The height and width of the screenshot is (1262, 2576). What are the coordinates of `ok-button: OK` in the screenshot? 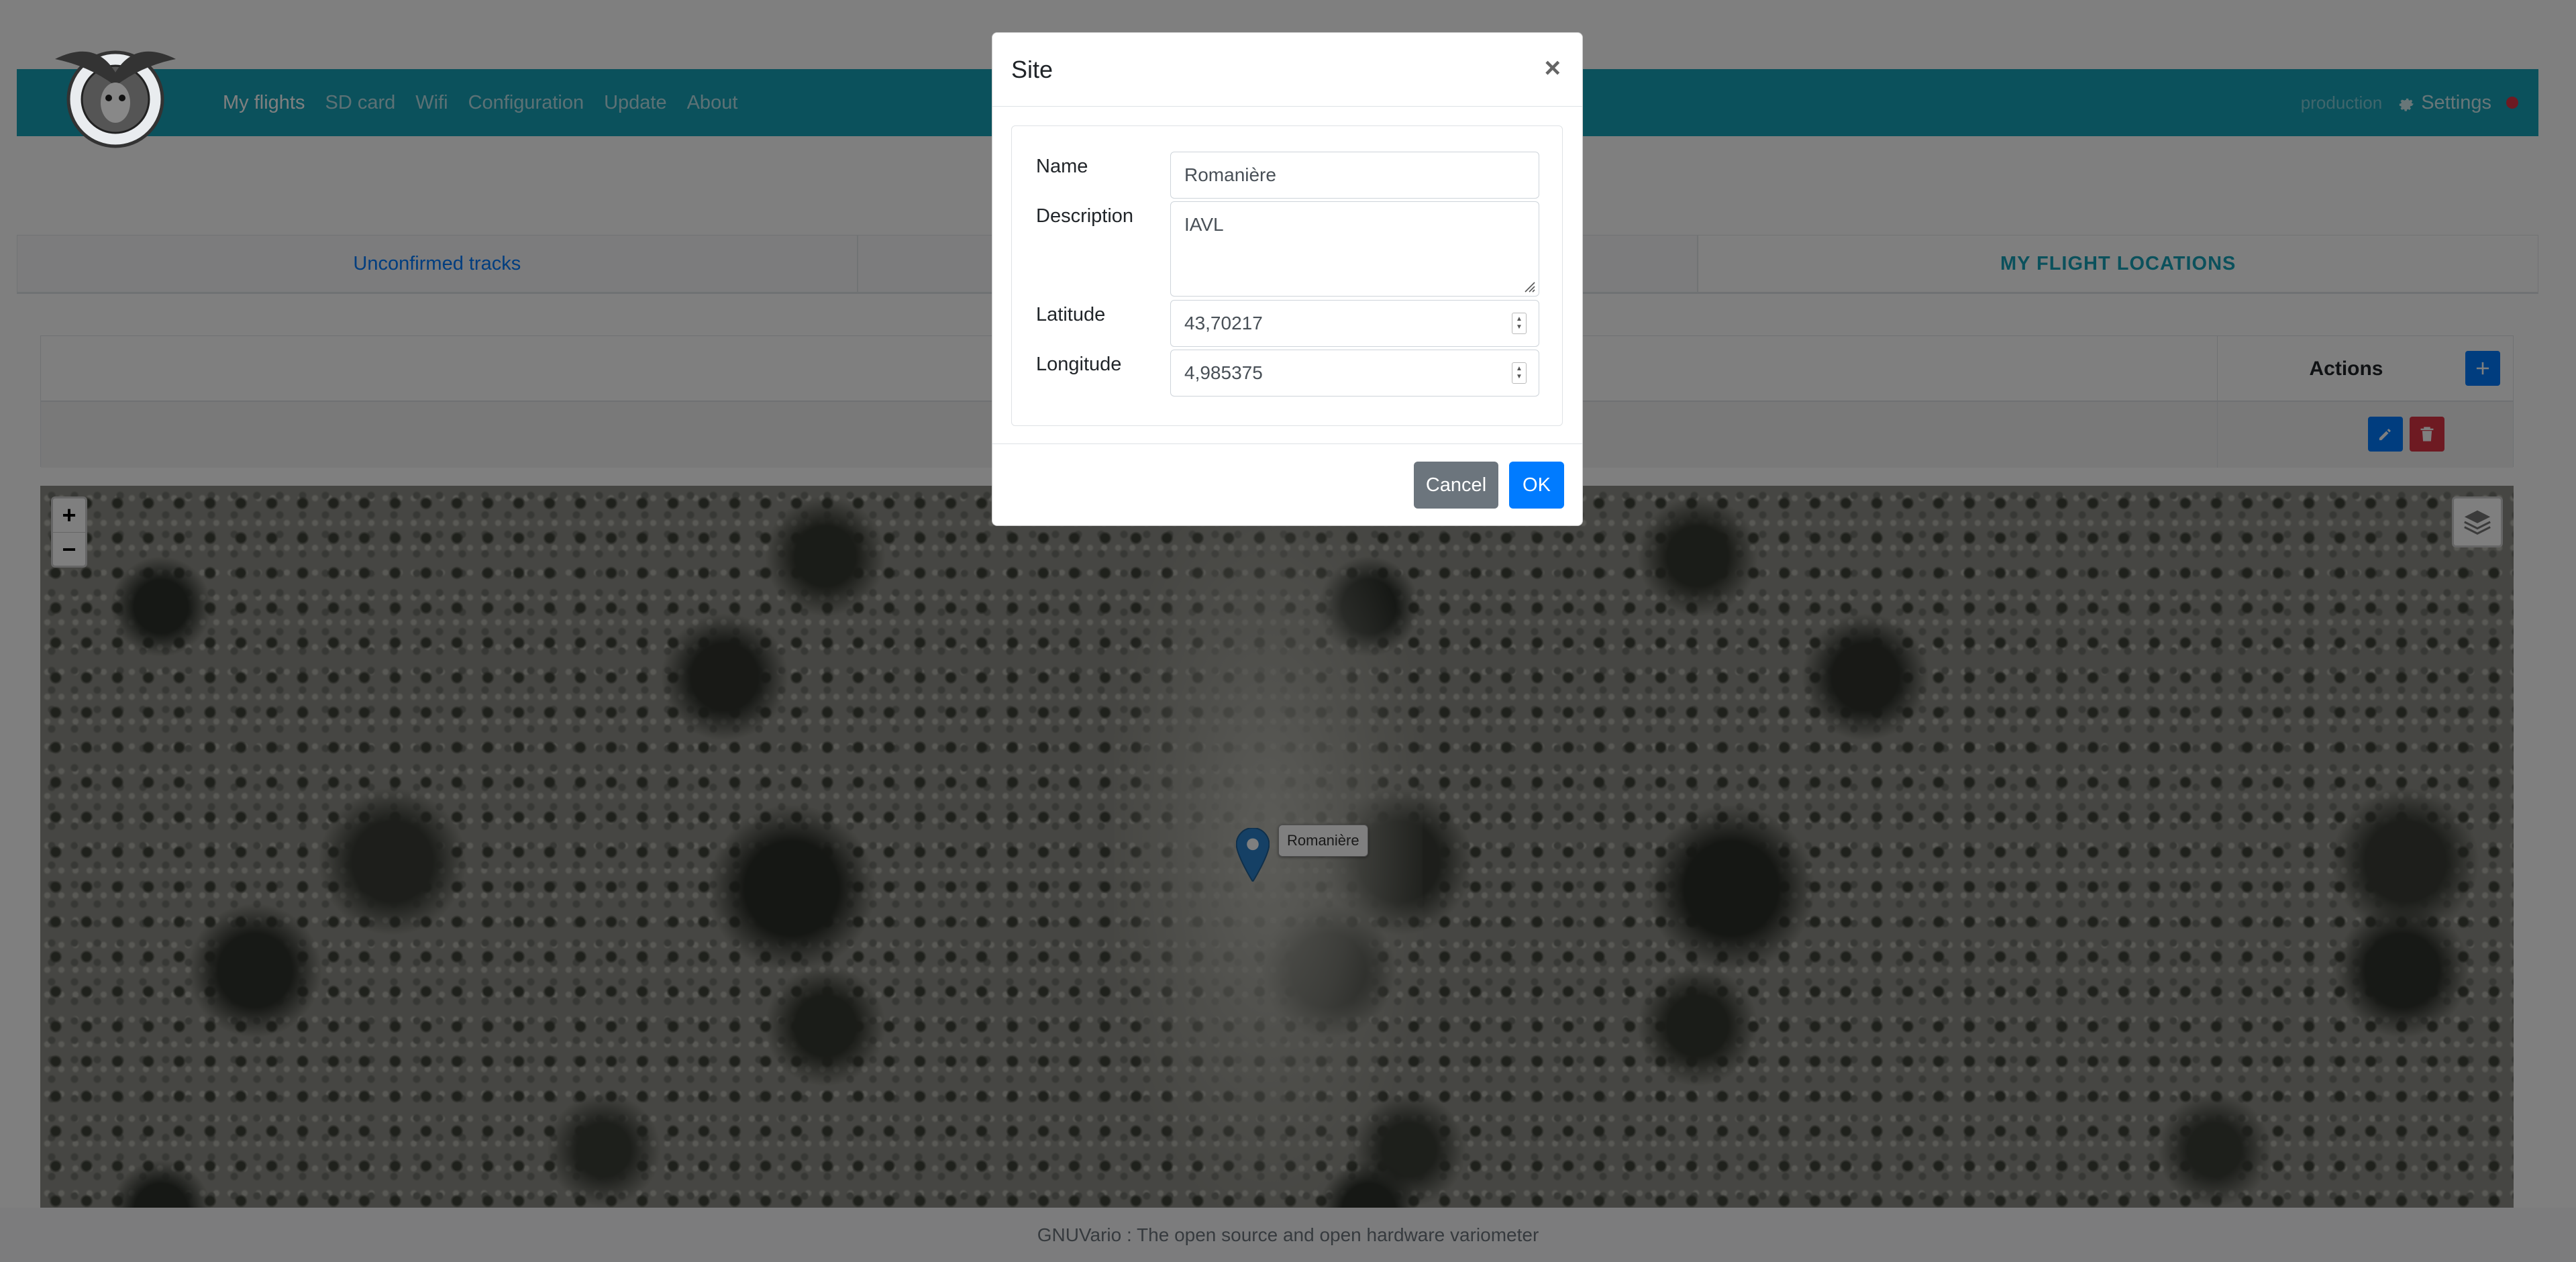 It's located at (1536, 485).